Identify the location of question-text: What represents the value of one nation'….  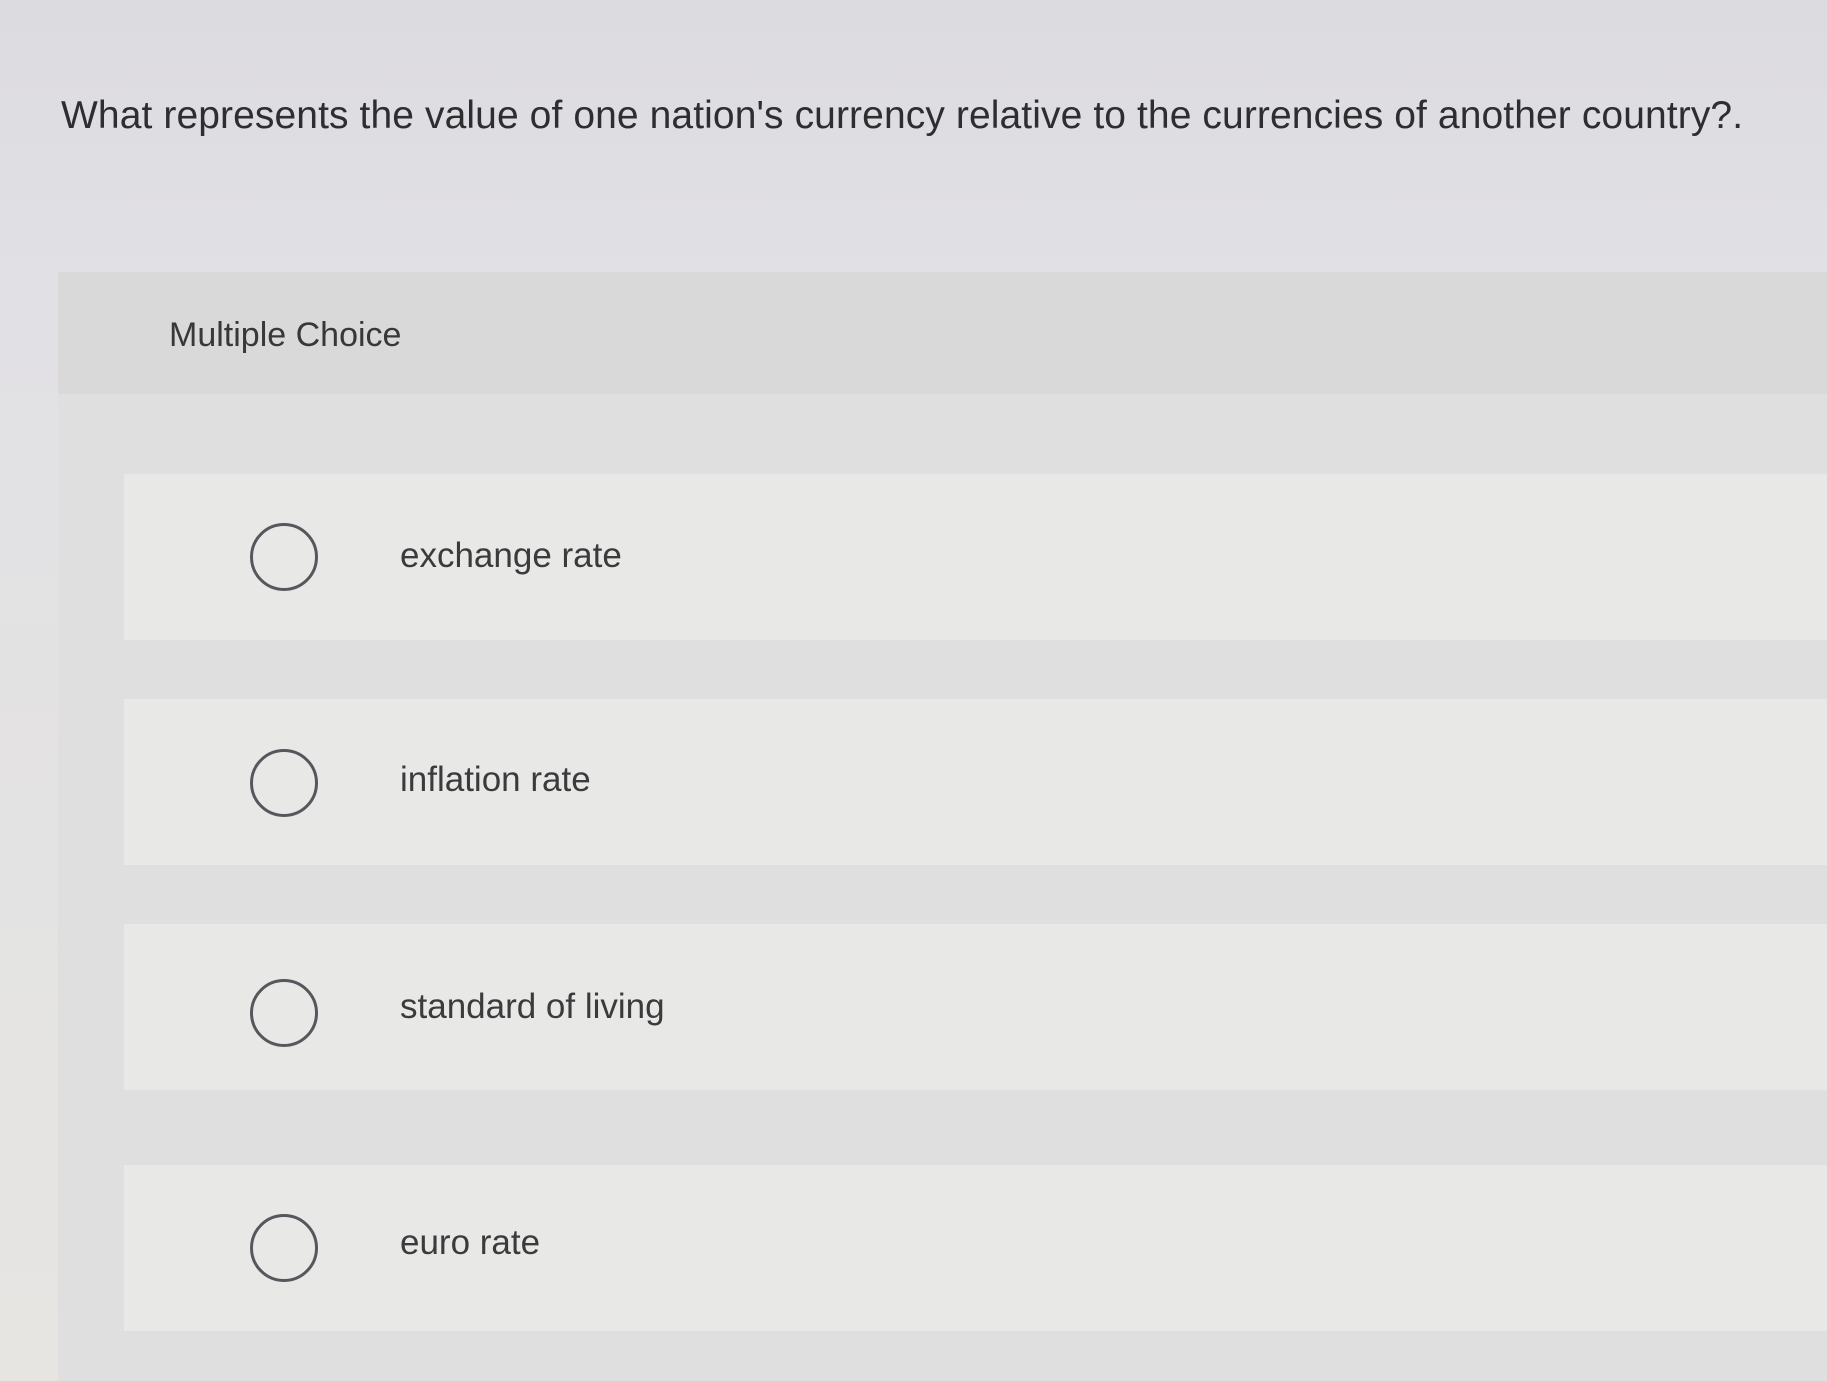
(902, 115).